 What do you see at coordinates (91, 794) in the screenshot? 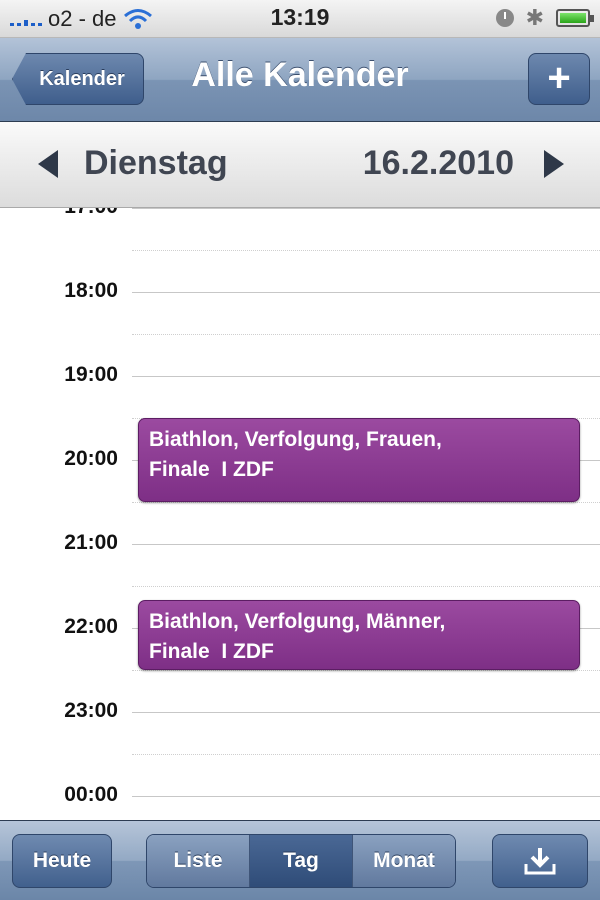
I see `hour-label: 00:00` at bounding box center [91, 794].